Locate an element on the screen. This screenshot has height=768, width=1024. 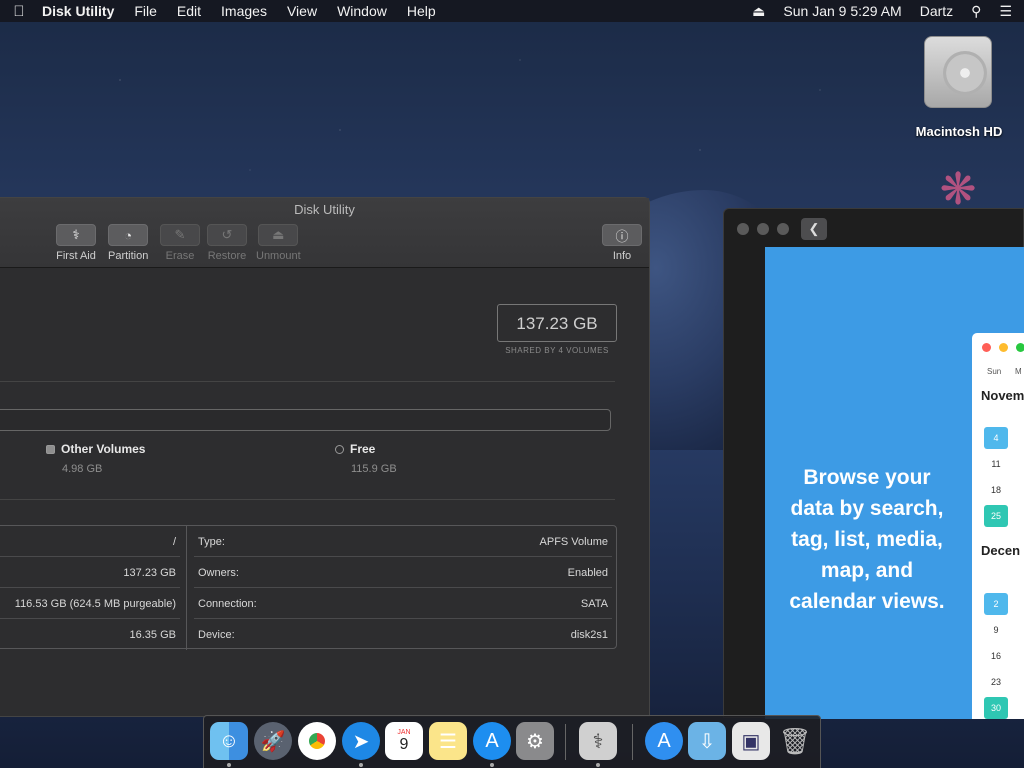
legend-free-title: Free is located at coordinates (363, 449).